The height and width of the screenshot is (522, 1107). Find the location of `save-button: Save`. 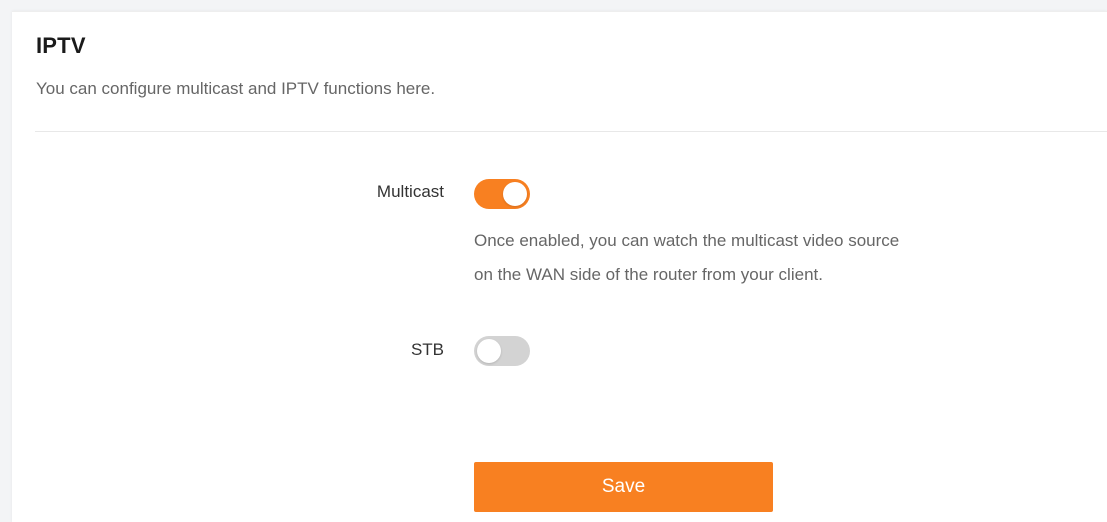

save-button: Save is located at coordinates (623, 487).